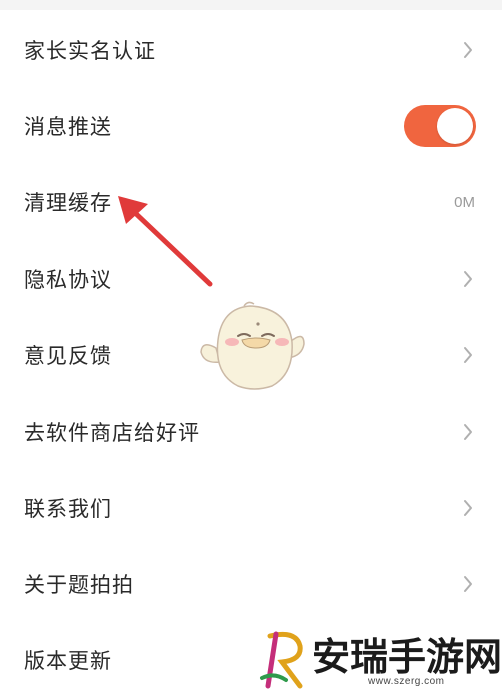 The width and height of the screenshot is (502, 698). Describe the element at coordinates (281, 660) in the screenshot. I see `watermark-logo` at that location.